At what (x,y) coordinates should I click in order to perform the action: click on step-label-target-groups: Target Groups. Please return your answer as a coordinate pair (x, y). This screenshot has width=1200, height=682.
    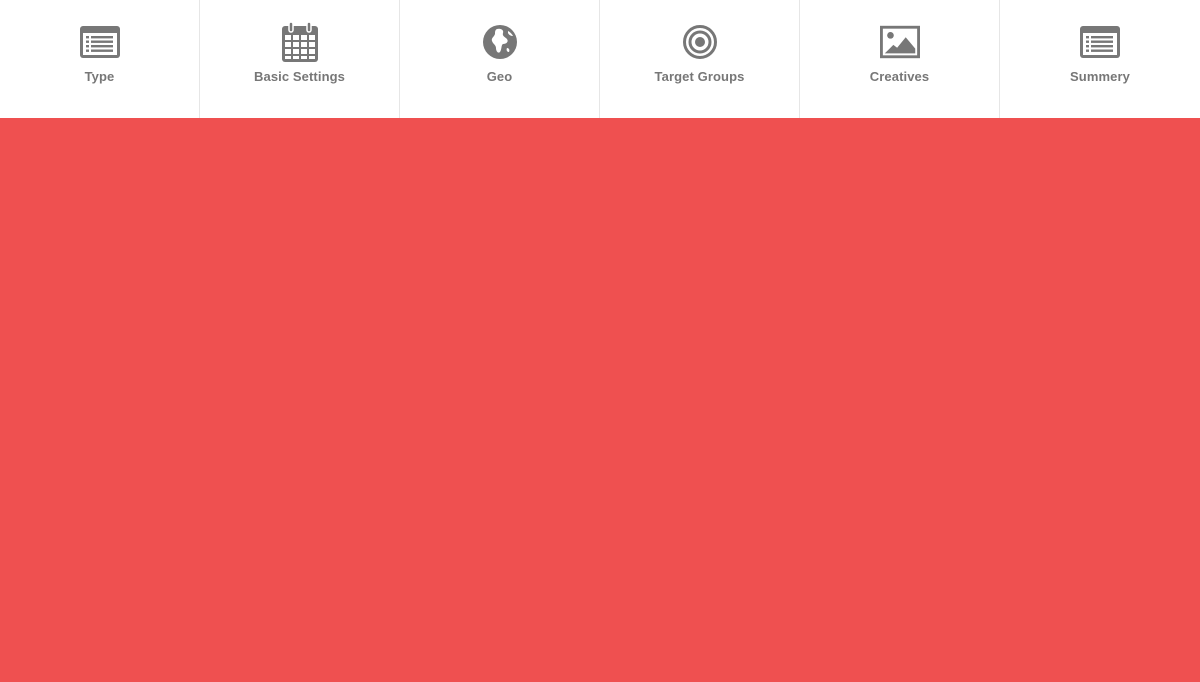
    Looking at the image, I should click on (699, 76).